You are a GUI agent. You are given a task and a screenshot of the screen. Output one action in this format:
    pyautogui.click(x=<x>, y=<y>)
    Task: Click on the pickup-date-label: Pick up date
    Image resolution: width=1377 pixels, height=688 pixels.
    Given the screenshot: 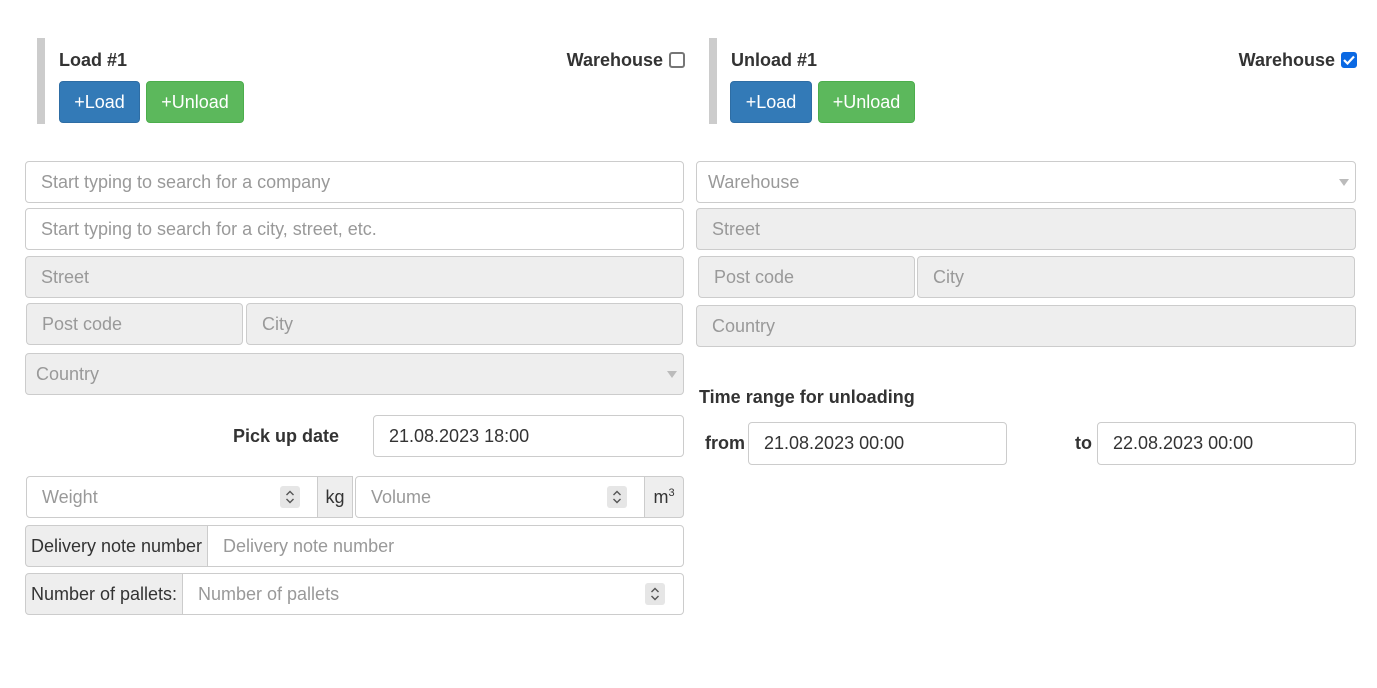 What is the action you would take?
    pyautogui.click(x=286, y=436)
    